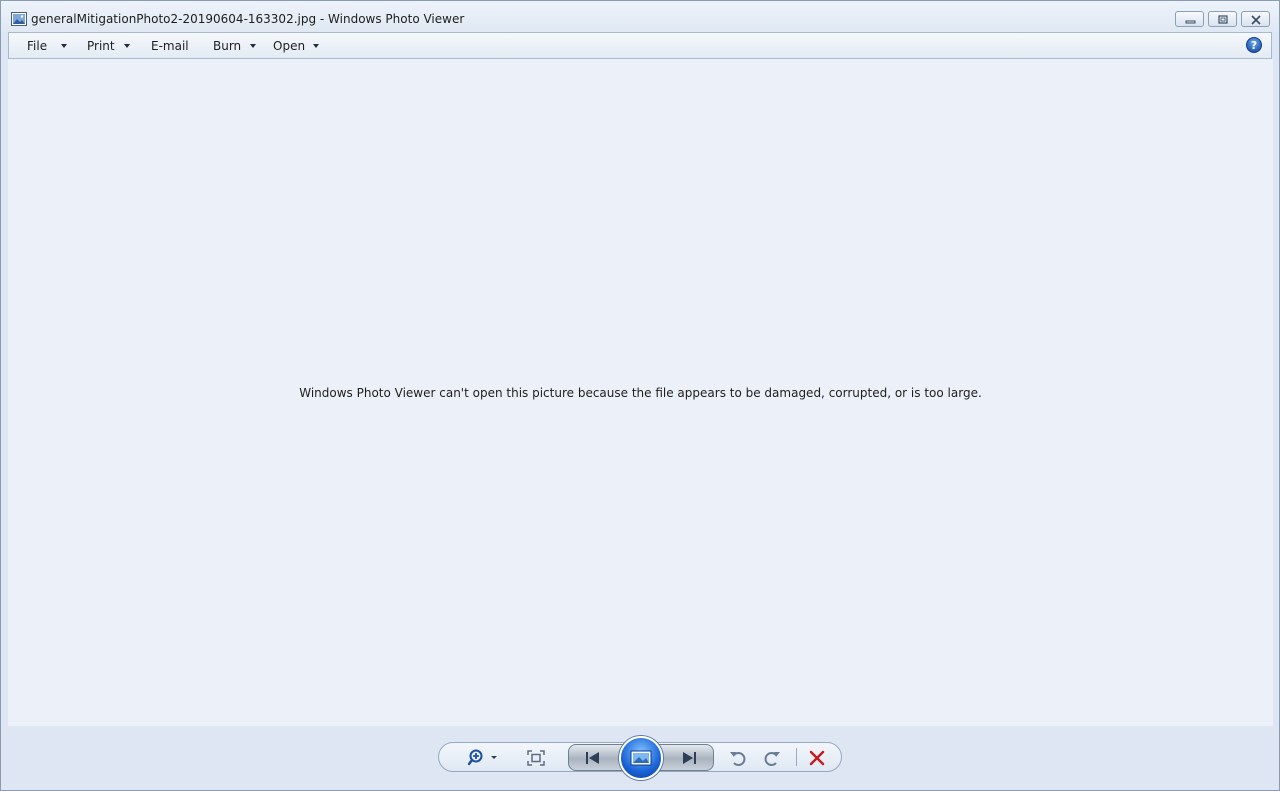  I want to click on help-icon: ?, so click(1254, 45).